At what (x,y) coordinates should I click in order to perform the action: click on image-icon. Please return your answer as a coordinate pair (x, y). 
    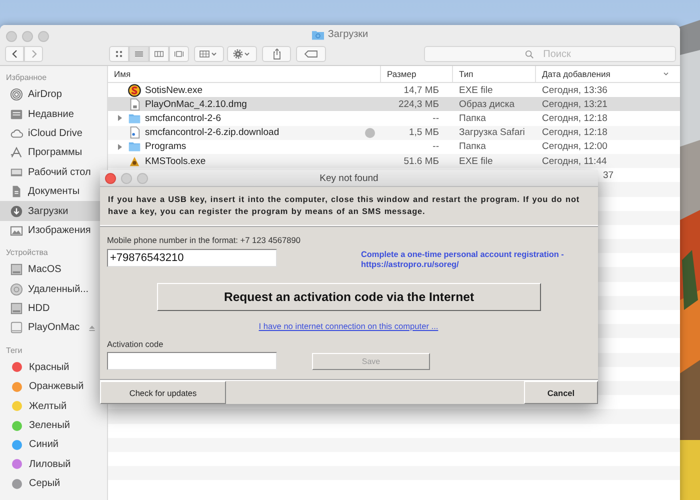
    Looking at the image, I should click on (16, 230).